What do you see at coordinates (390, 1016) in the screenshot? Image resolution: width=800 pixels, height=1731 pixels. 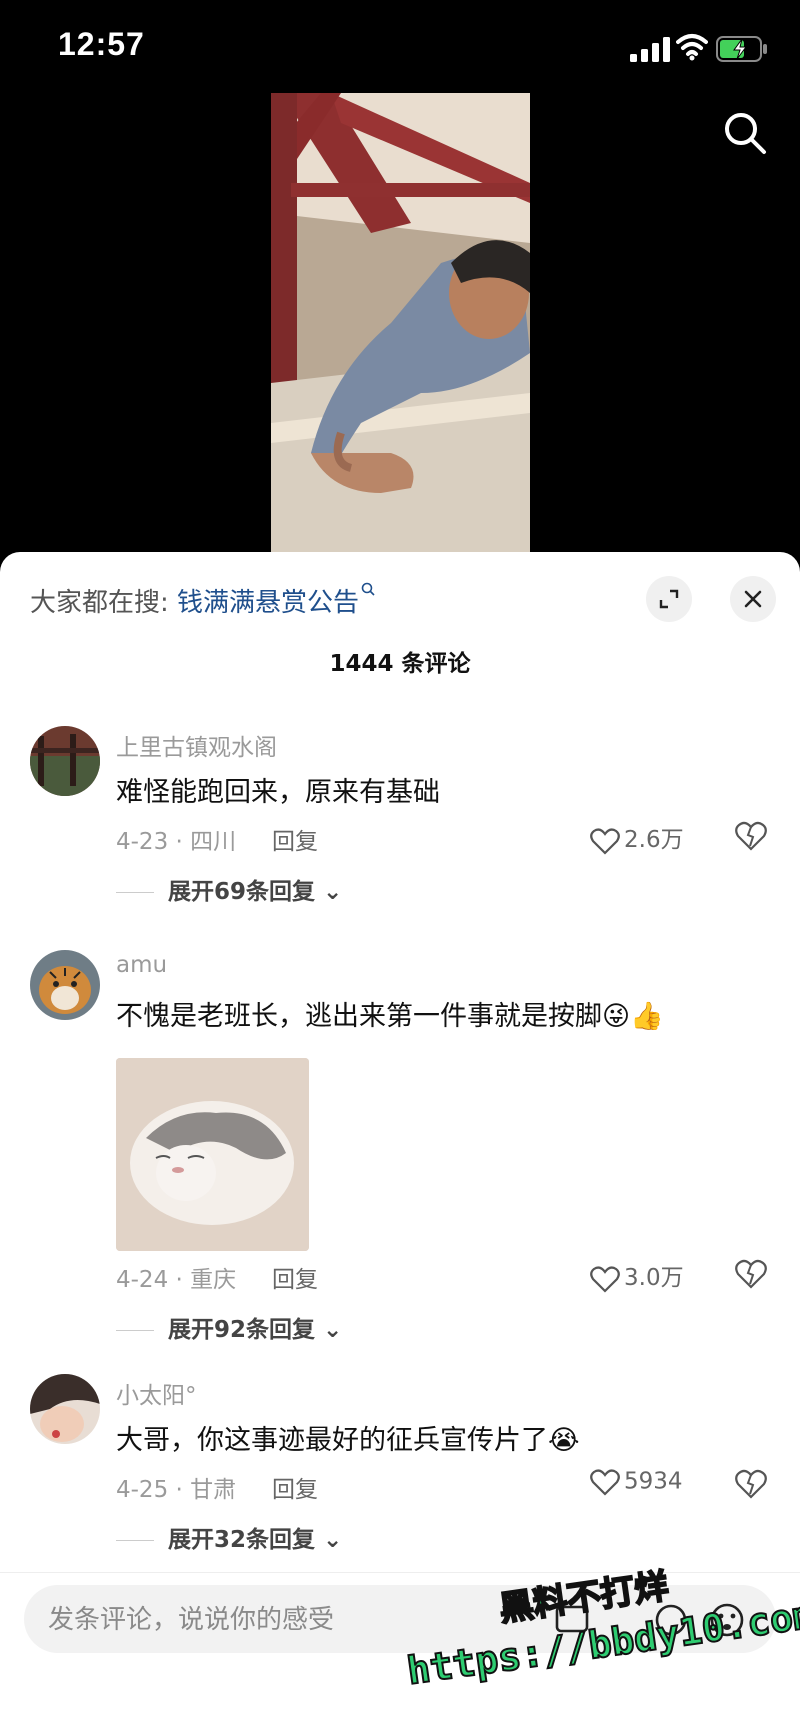 I see `comment-text: 不愧是老班长，逃出来第一件事就是按脚😜👍` at bounding box center [390, 1016].